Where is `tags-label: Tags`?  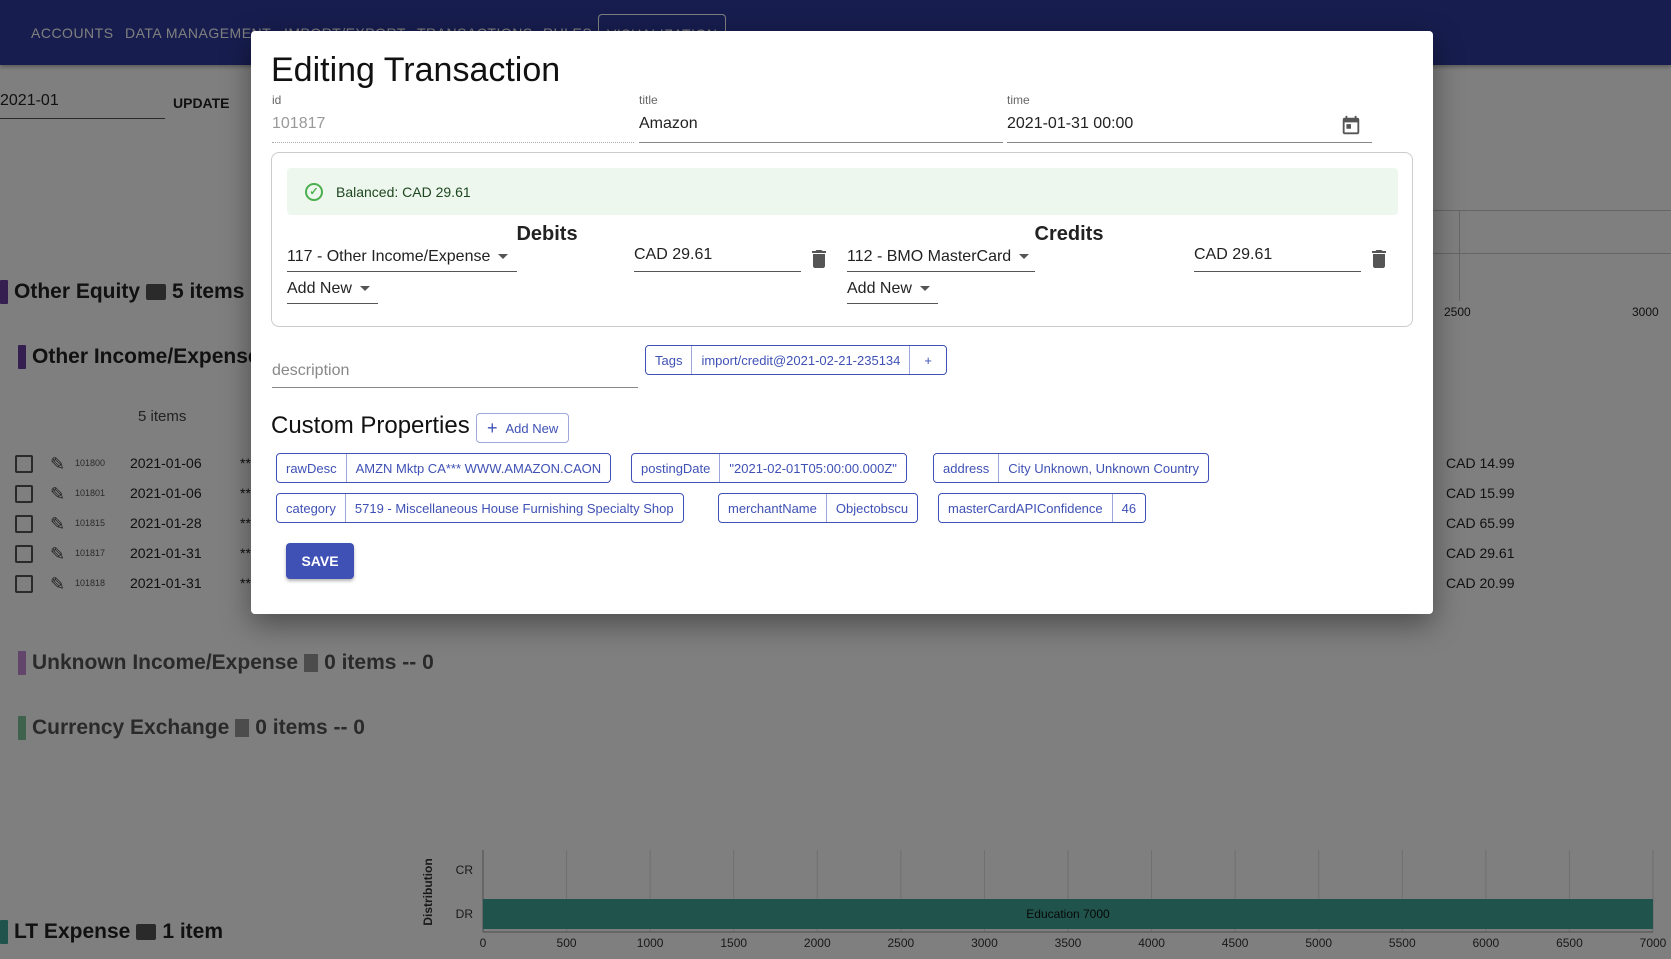 tags-label: Tags is located at coordinates (669, 360).